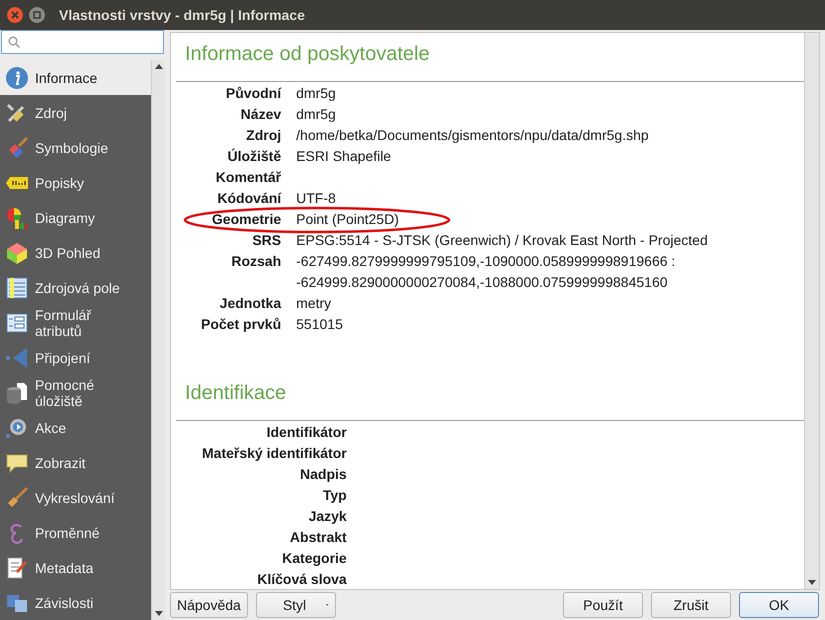  What do you see at coordinates (236, 393) in the screenshot?
I see `section-heading: Identifikace` at bounding box center [236, 393].